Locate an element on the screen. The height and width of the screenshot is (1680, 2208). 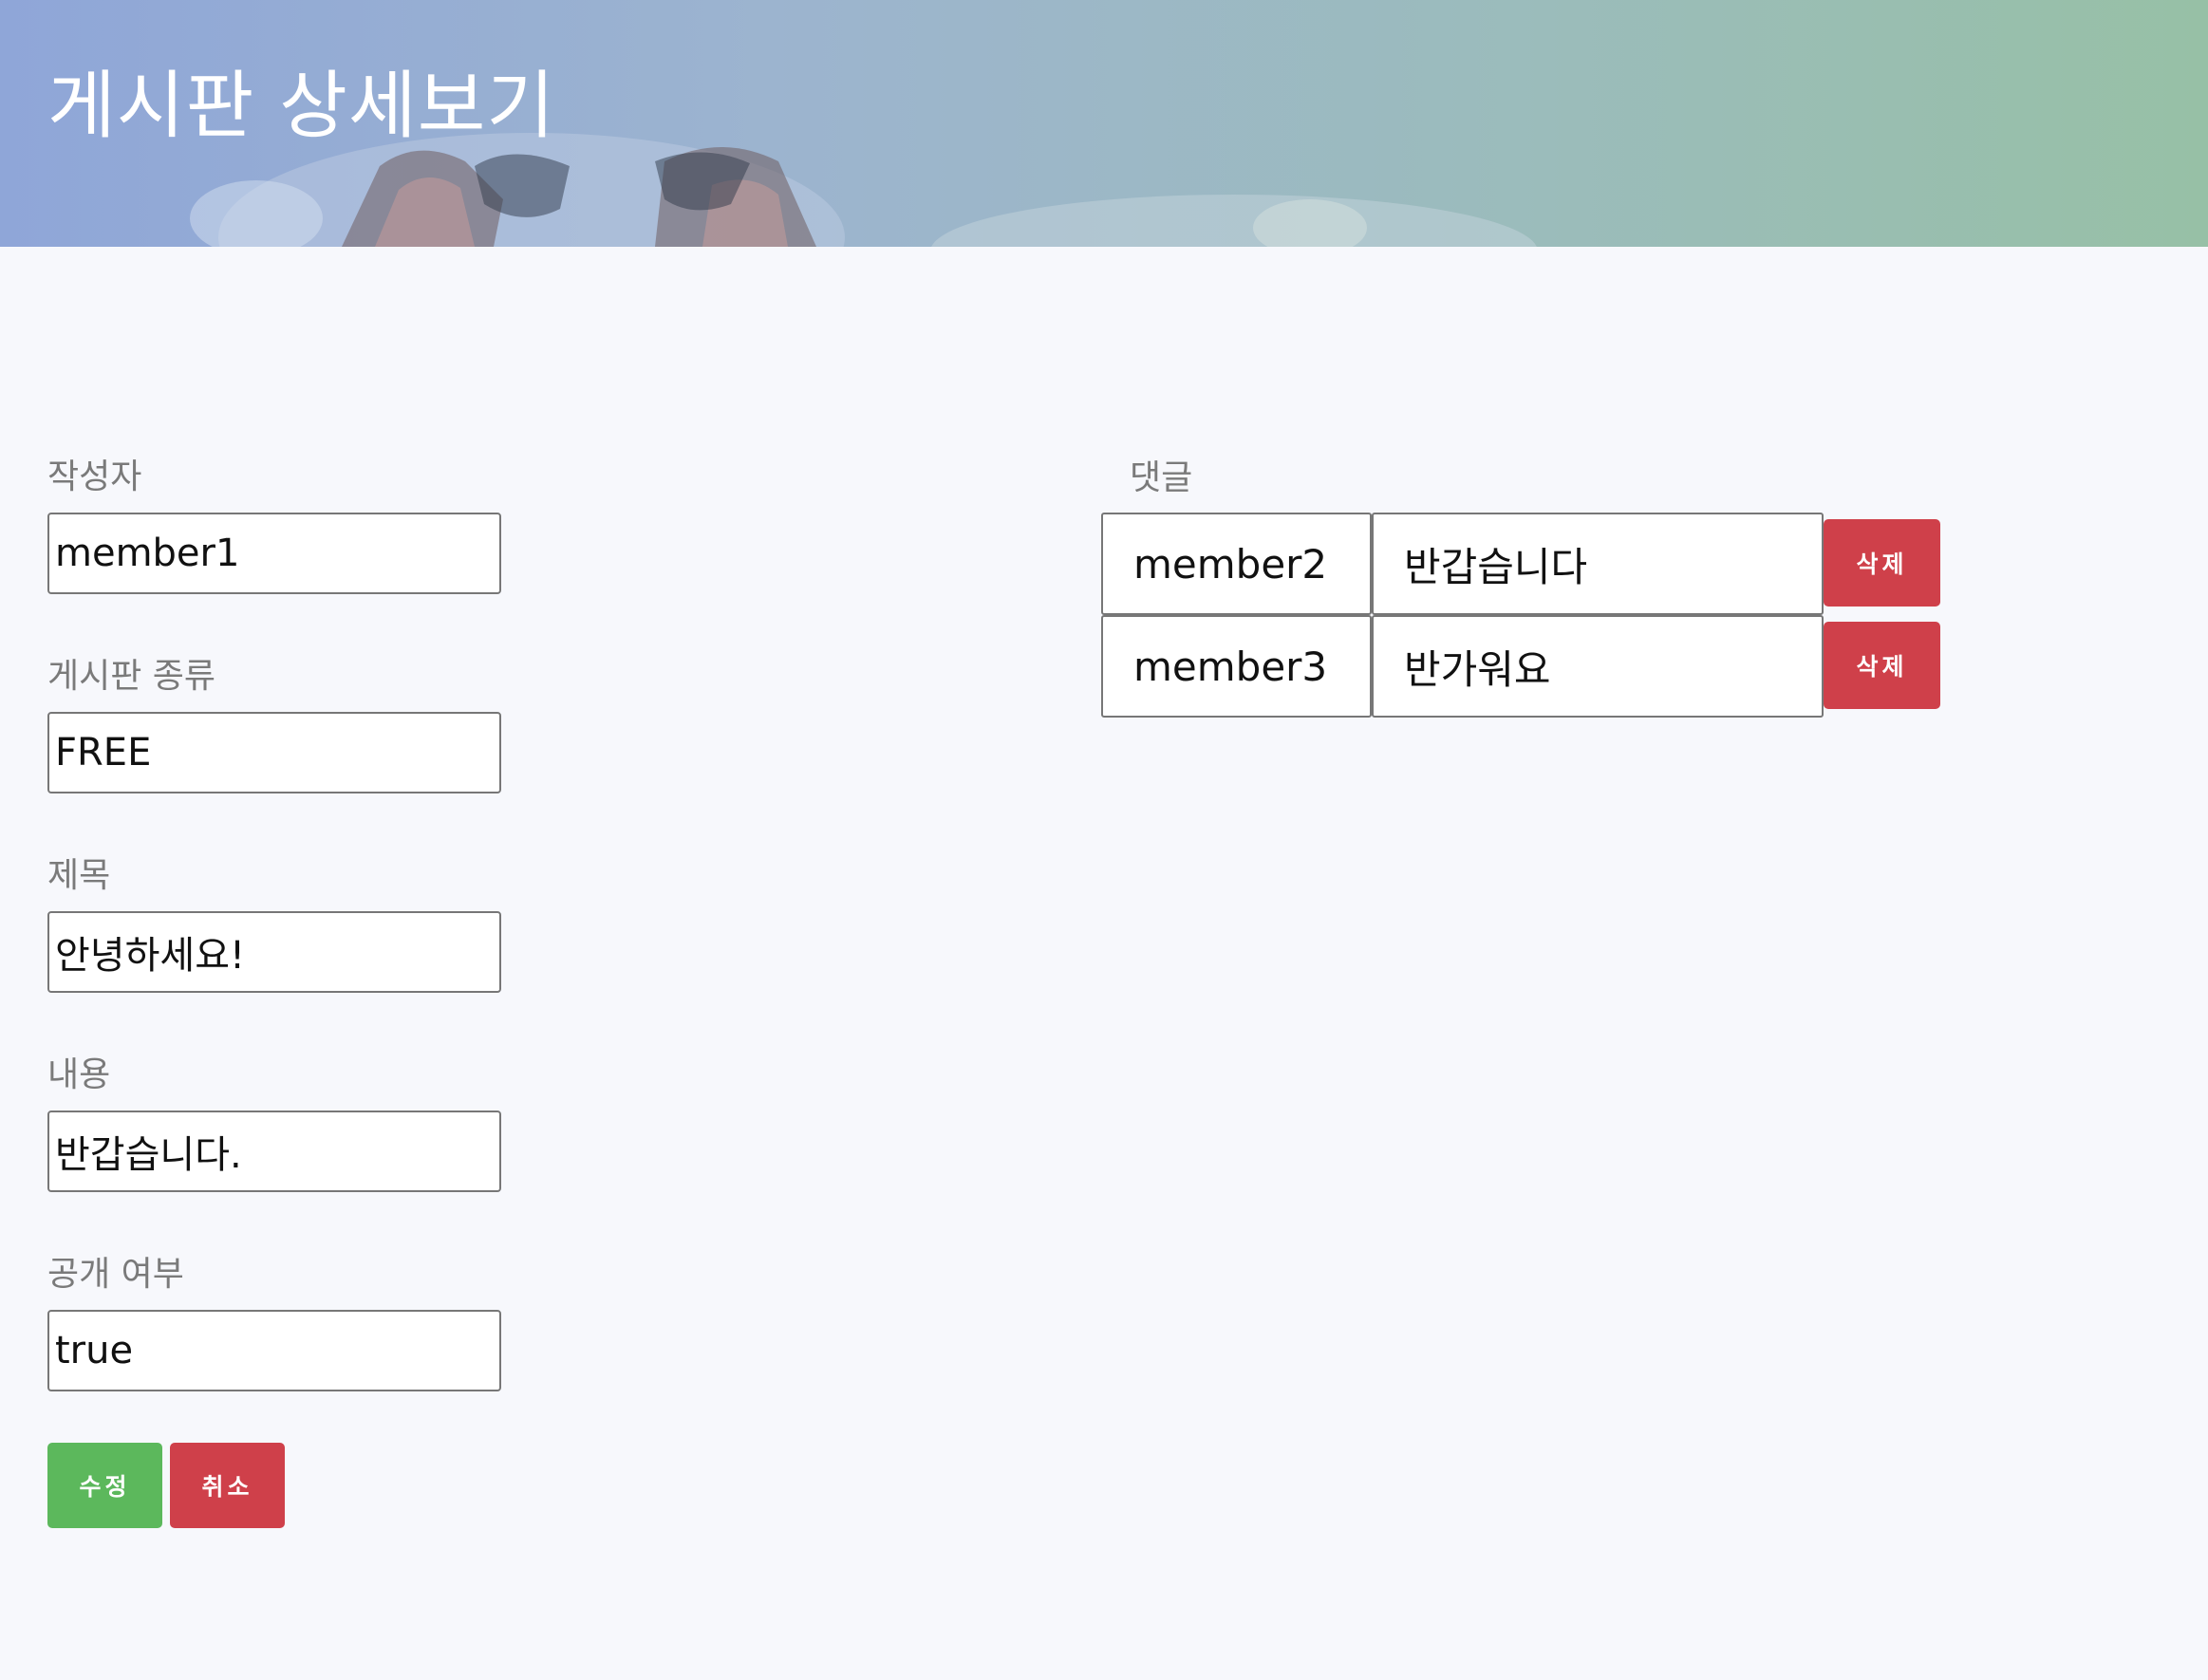
content-field is located at coordinates (274, 1151).